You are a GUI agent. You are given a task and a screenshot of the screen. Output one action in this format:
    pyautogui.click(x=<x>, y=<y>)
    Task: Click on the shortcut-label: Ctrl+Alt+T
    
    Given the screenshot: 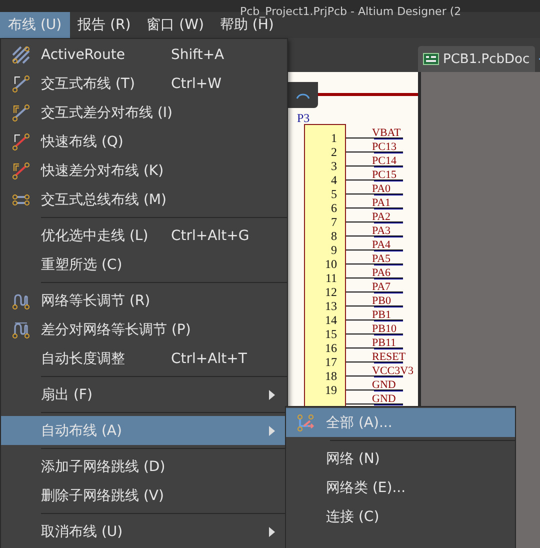 What is the action you would take?
    pyautogui.click(x=209, y=358)
    